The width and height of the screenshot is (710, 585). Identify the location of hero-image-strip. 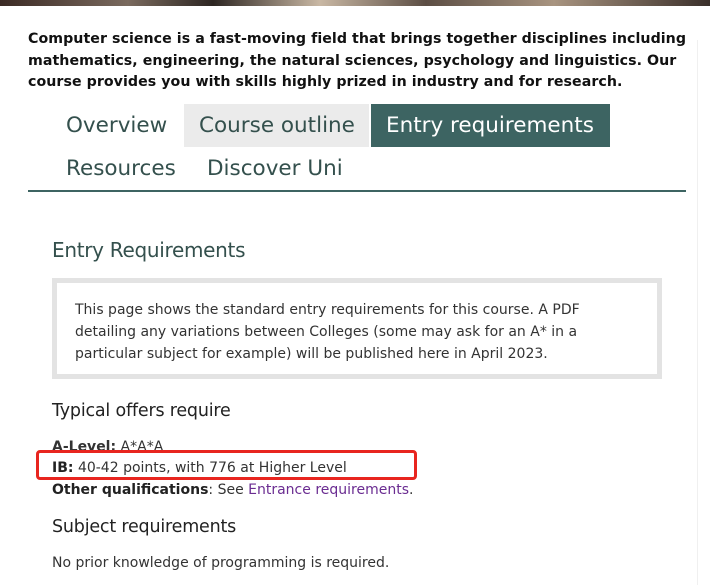
(355, 3).